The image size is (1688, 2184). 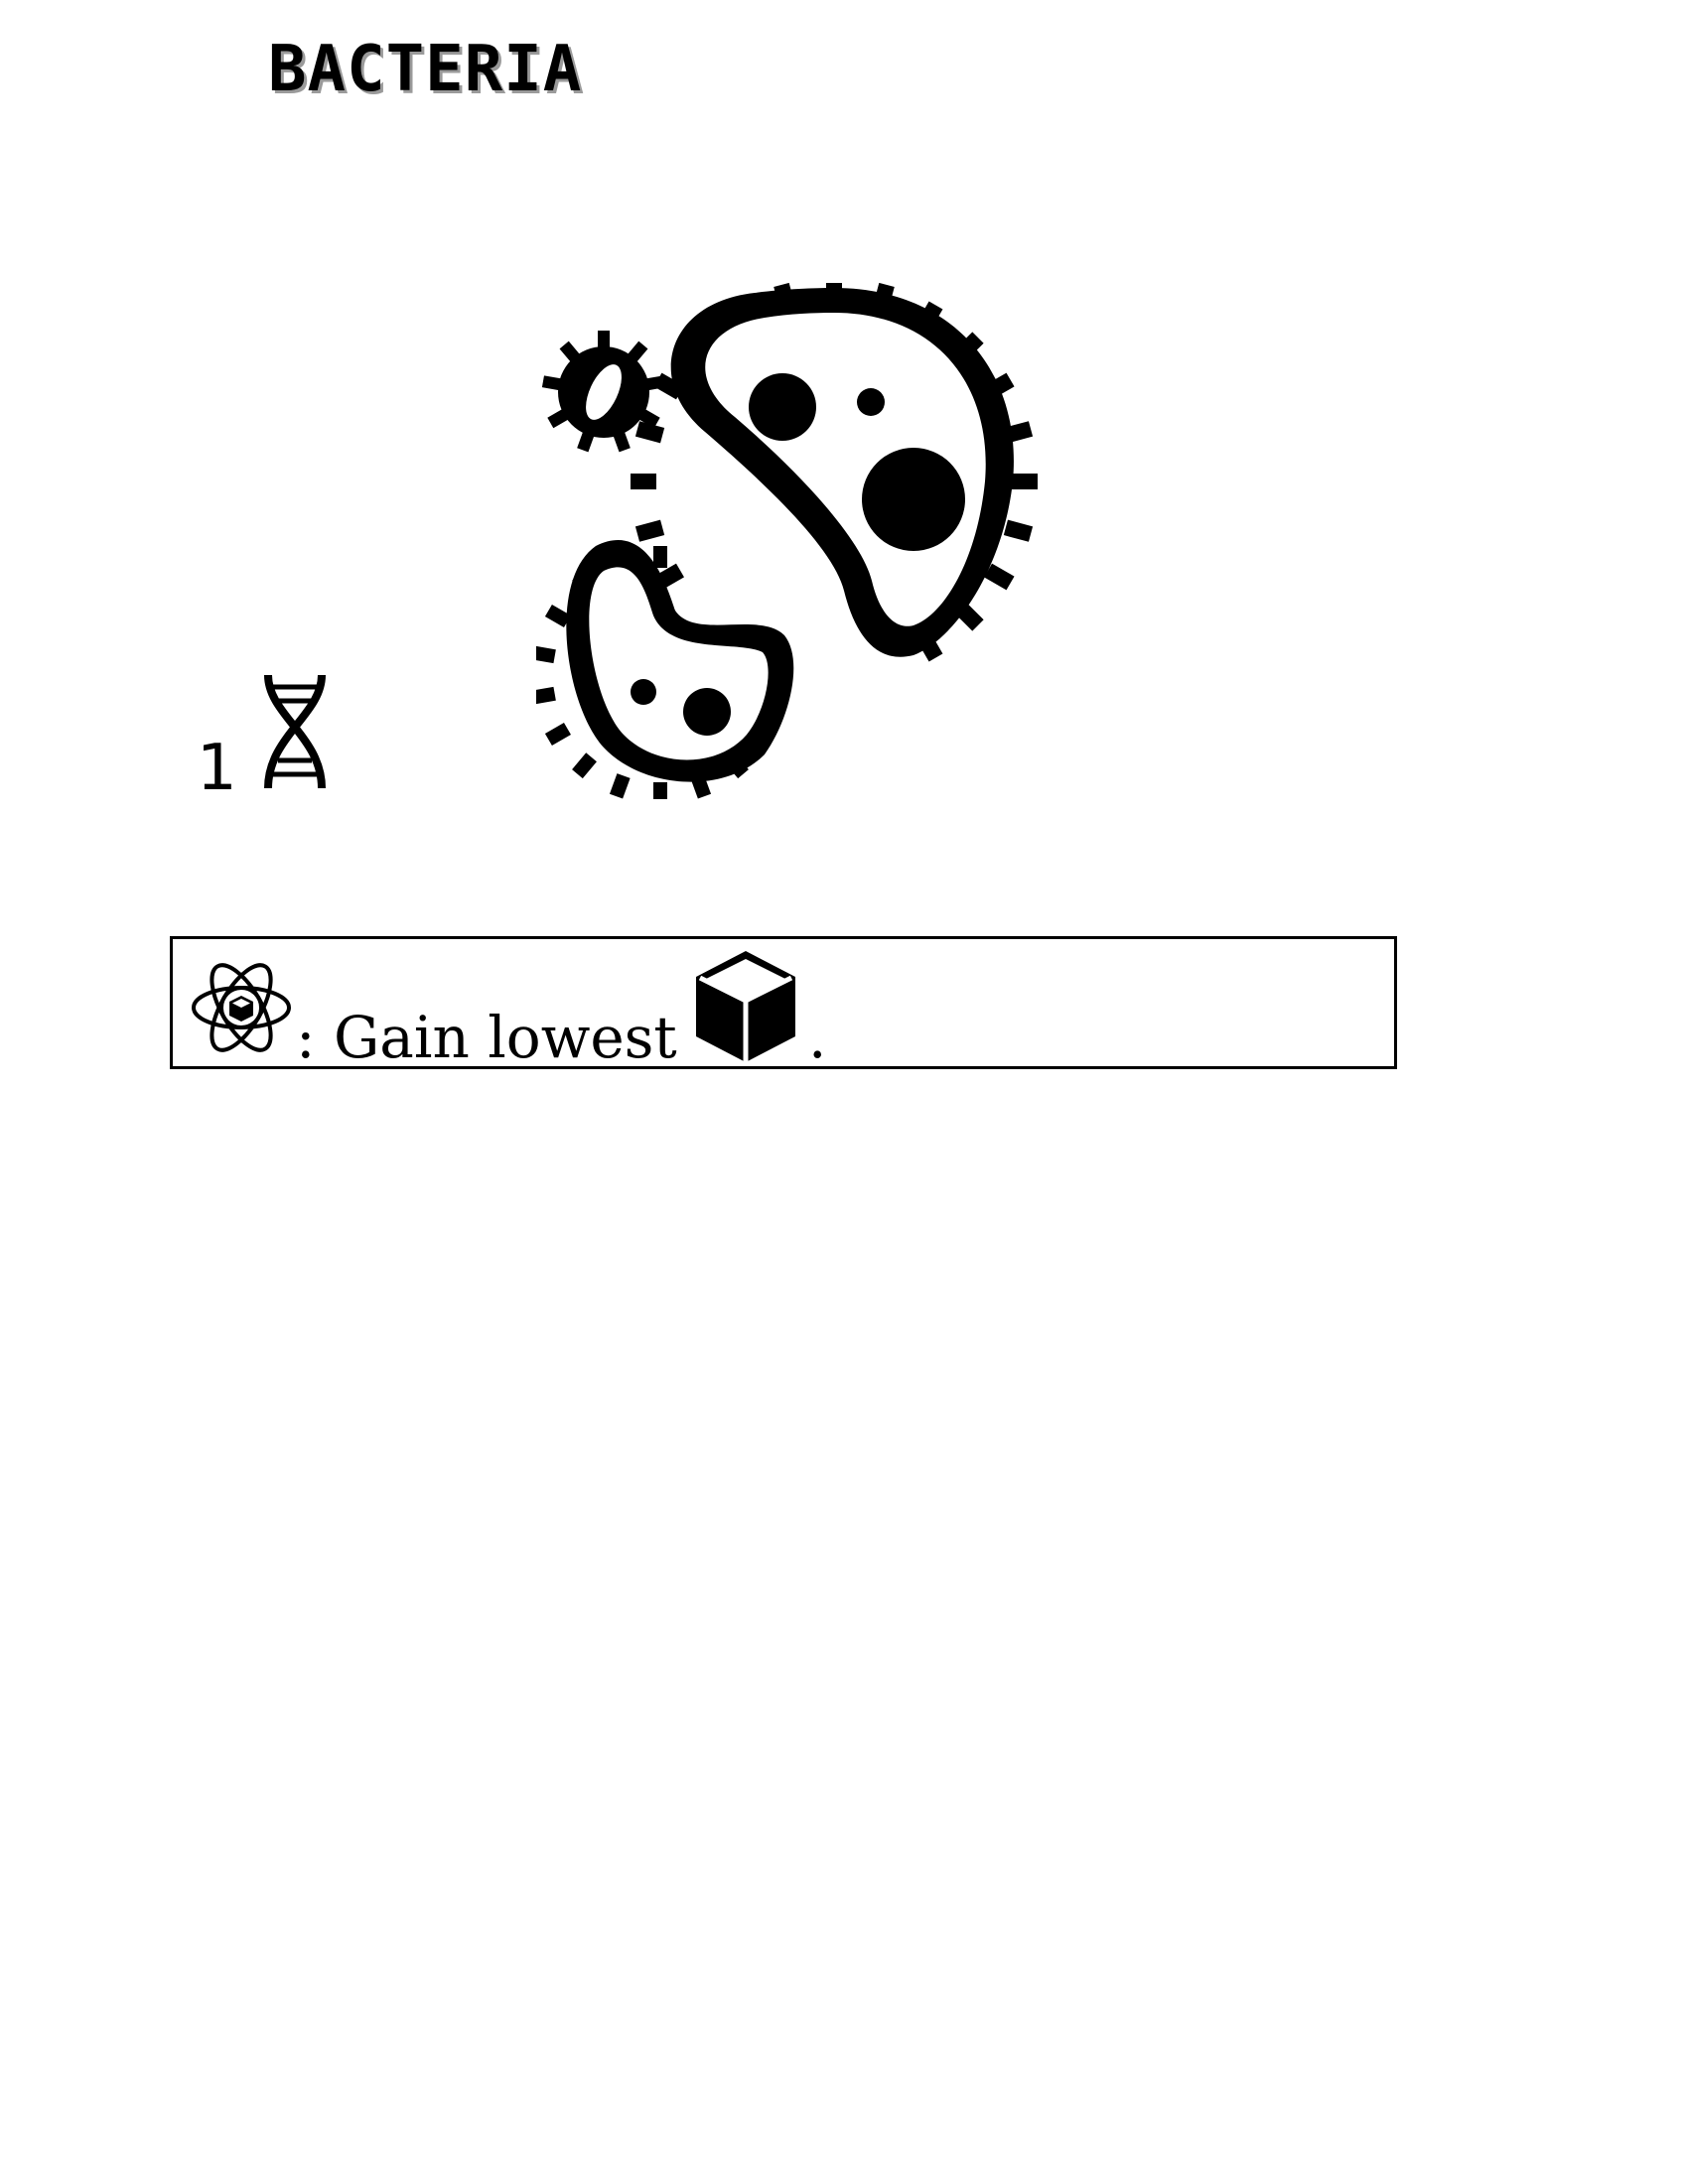 What do you see at coordinates (486, 1037) in the screenshot?
I see `ability-text: : Gain lowest` at bounding box center [486, 1037].